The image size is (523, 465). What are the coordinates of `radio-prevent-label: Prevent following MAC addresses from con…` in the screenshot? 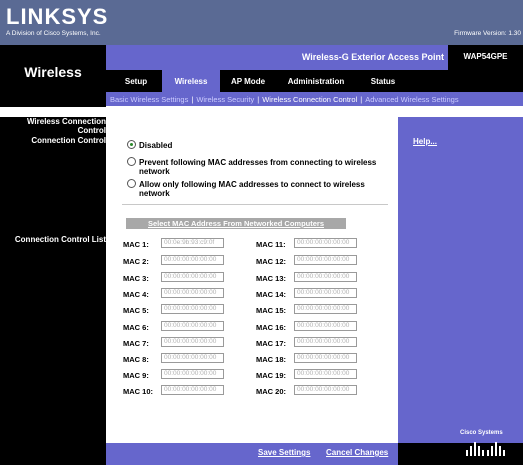 It's located at (258, 162).